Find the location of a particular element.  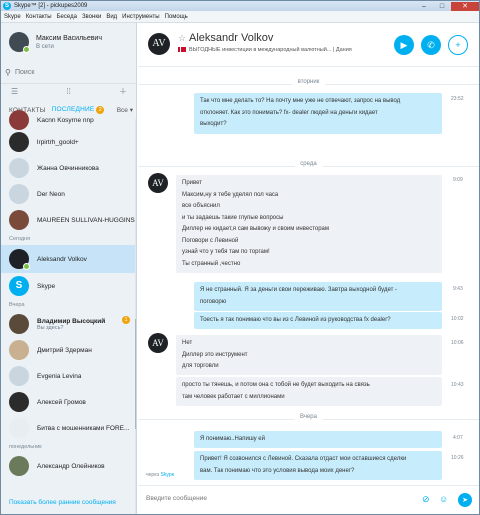

contact-text: Владимир Высоцкий Вы здесь? is located at coordinates (67, 324).